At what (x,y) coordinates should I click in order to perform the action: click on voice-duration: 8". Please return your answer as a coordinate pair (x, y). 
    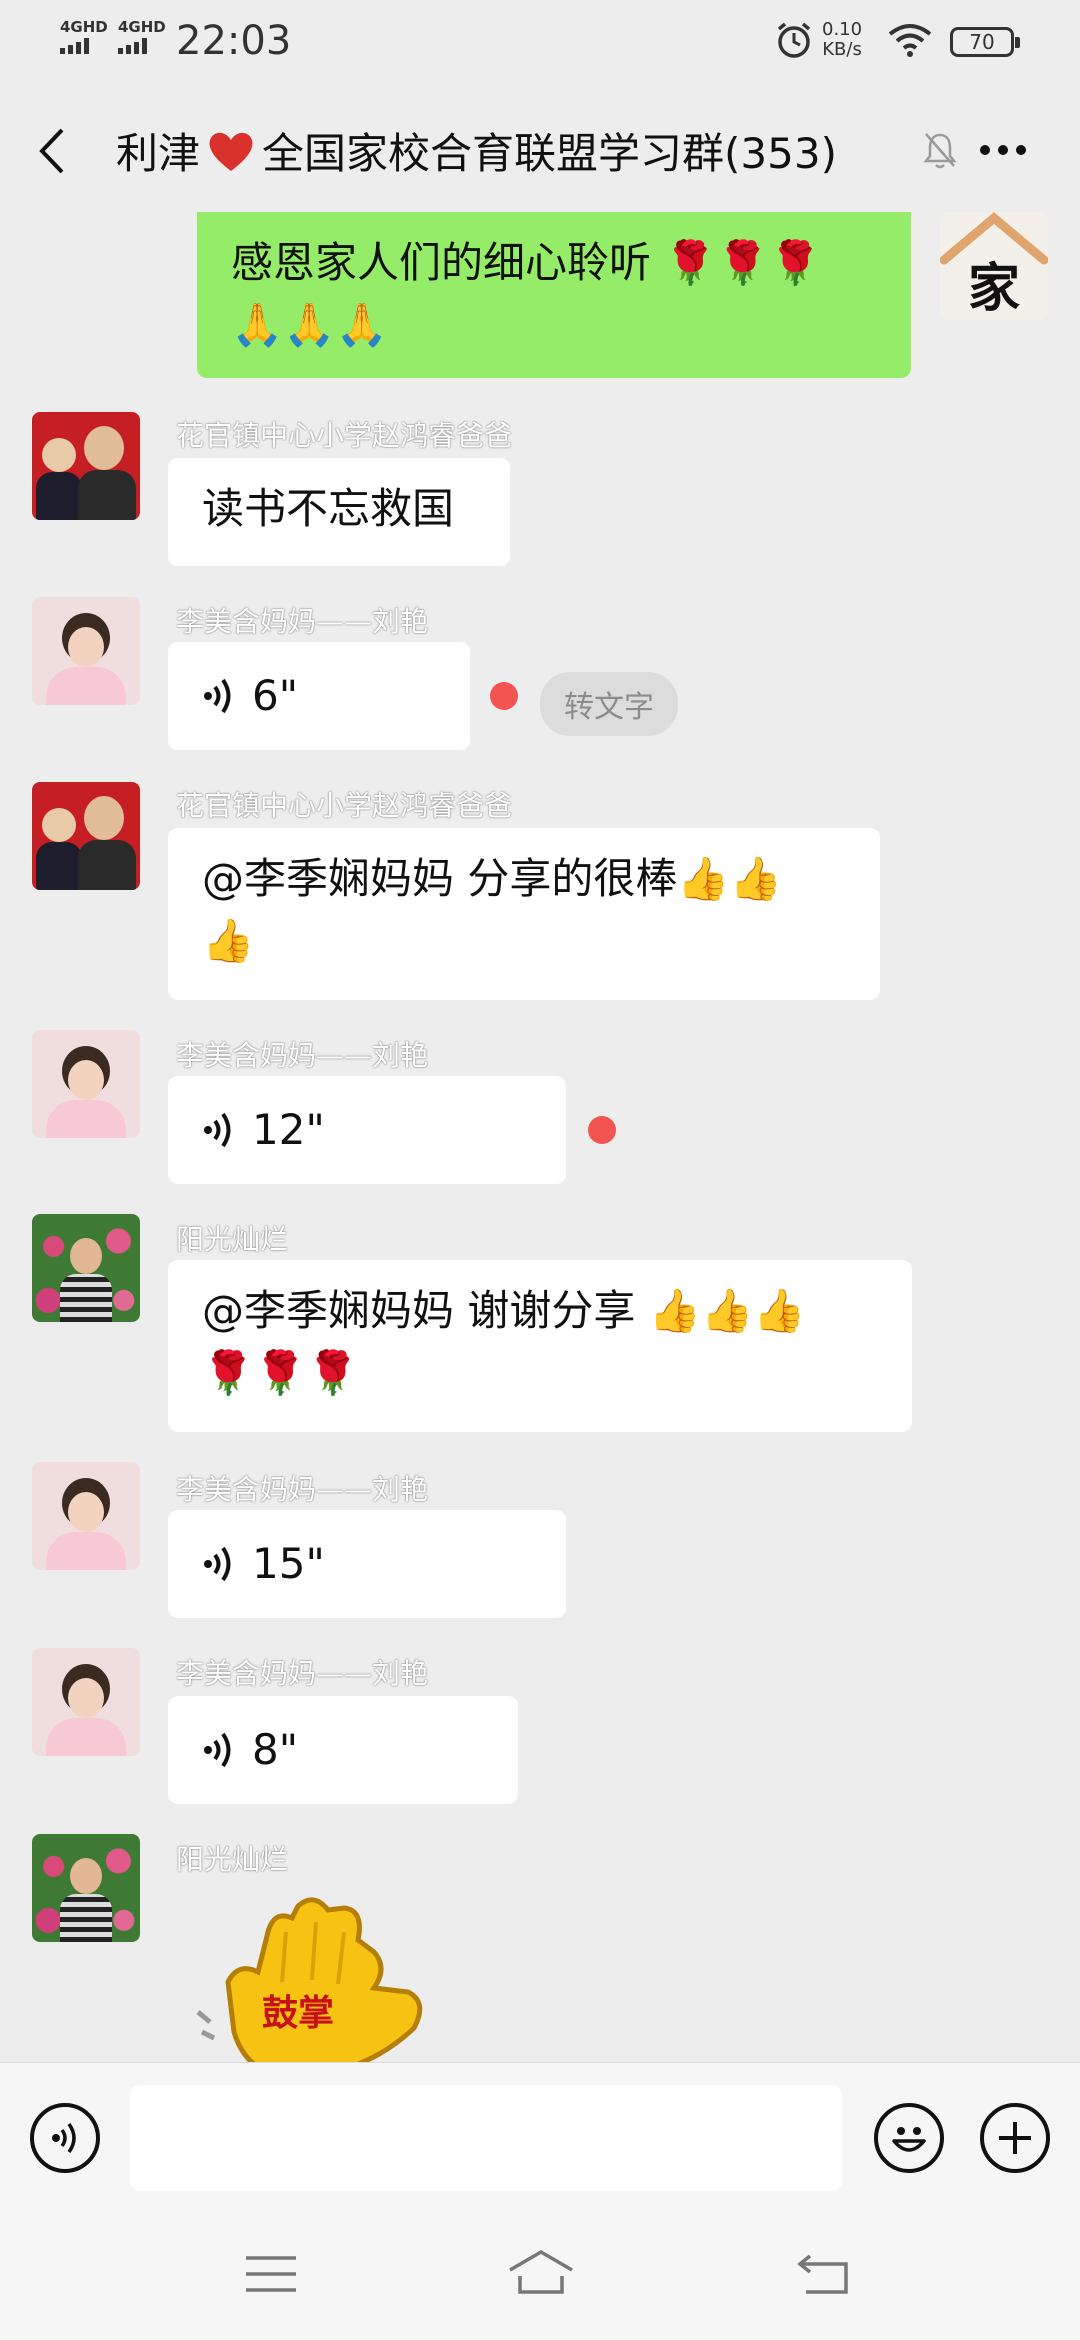
    Looking at the image, I should click on (275, 1749).